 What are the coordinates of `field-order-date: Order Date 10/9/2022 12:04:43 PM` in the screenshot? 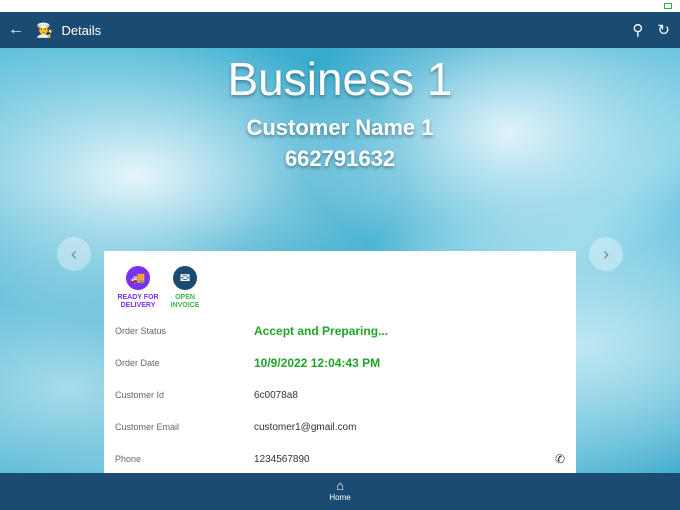 It's located at (340, 363).